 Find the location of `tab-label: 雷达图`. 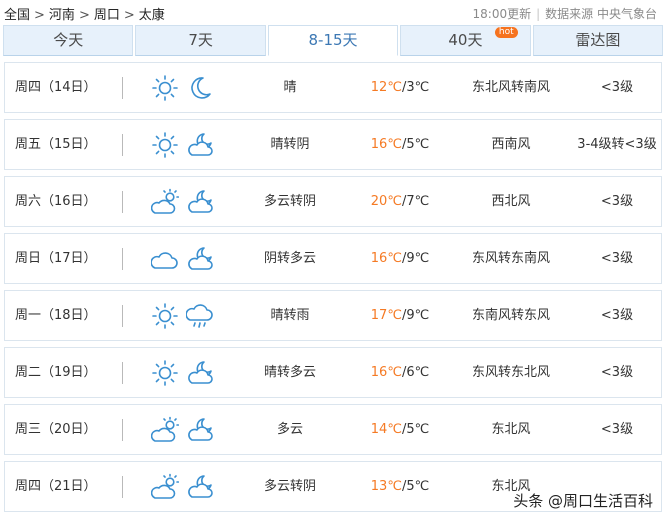

tab-label: 雷达图 is located at coordinates (598, 40).